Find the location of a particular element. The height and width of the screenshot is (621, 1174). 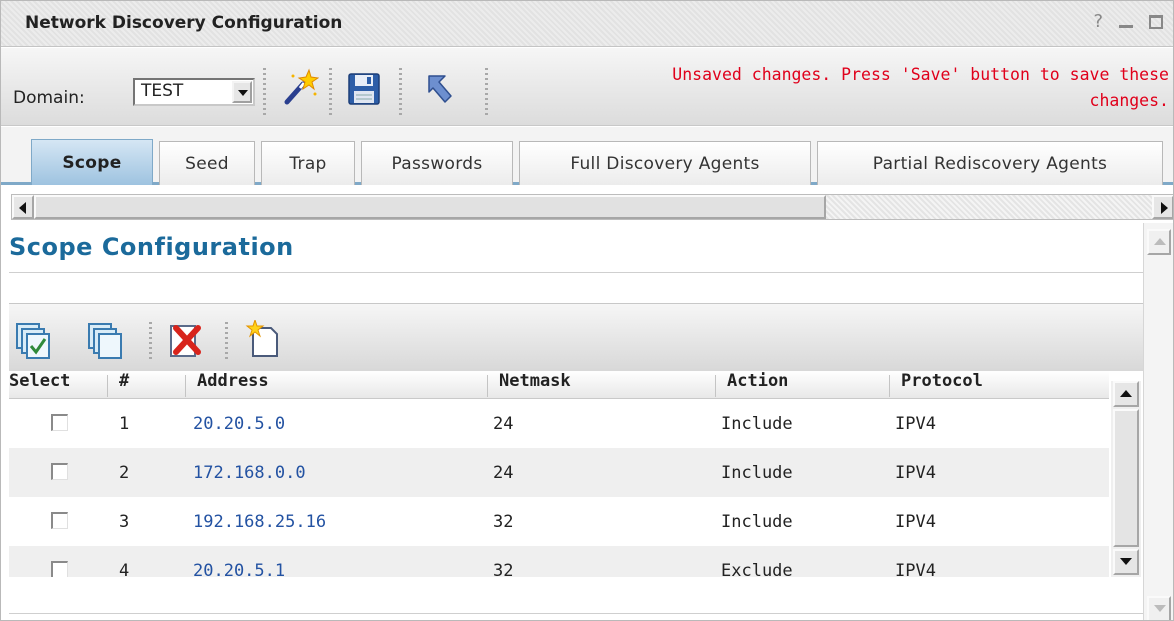

window-title: Network Discovery Configuration is located at coordinates (184, 23).